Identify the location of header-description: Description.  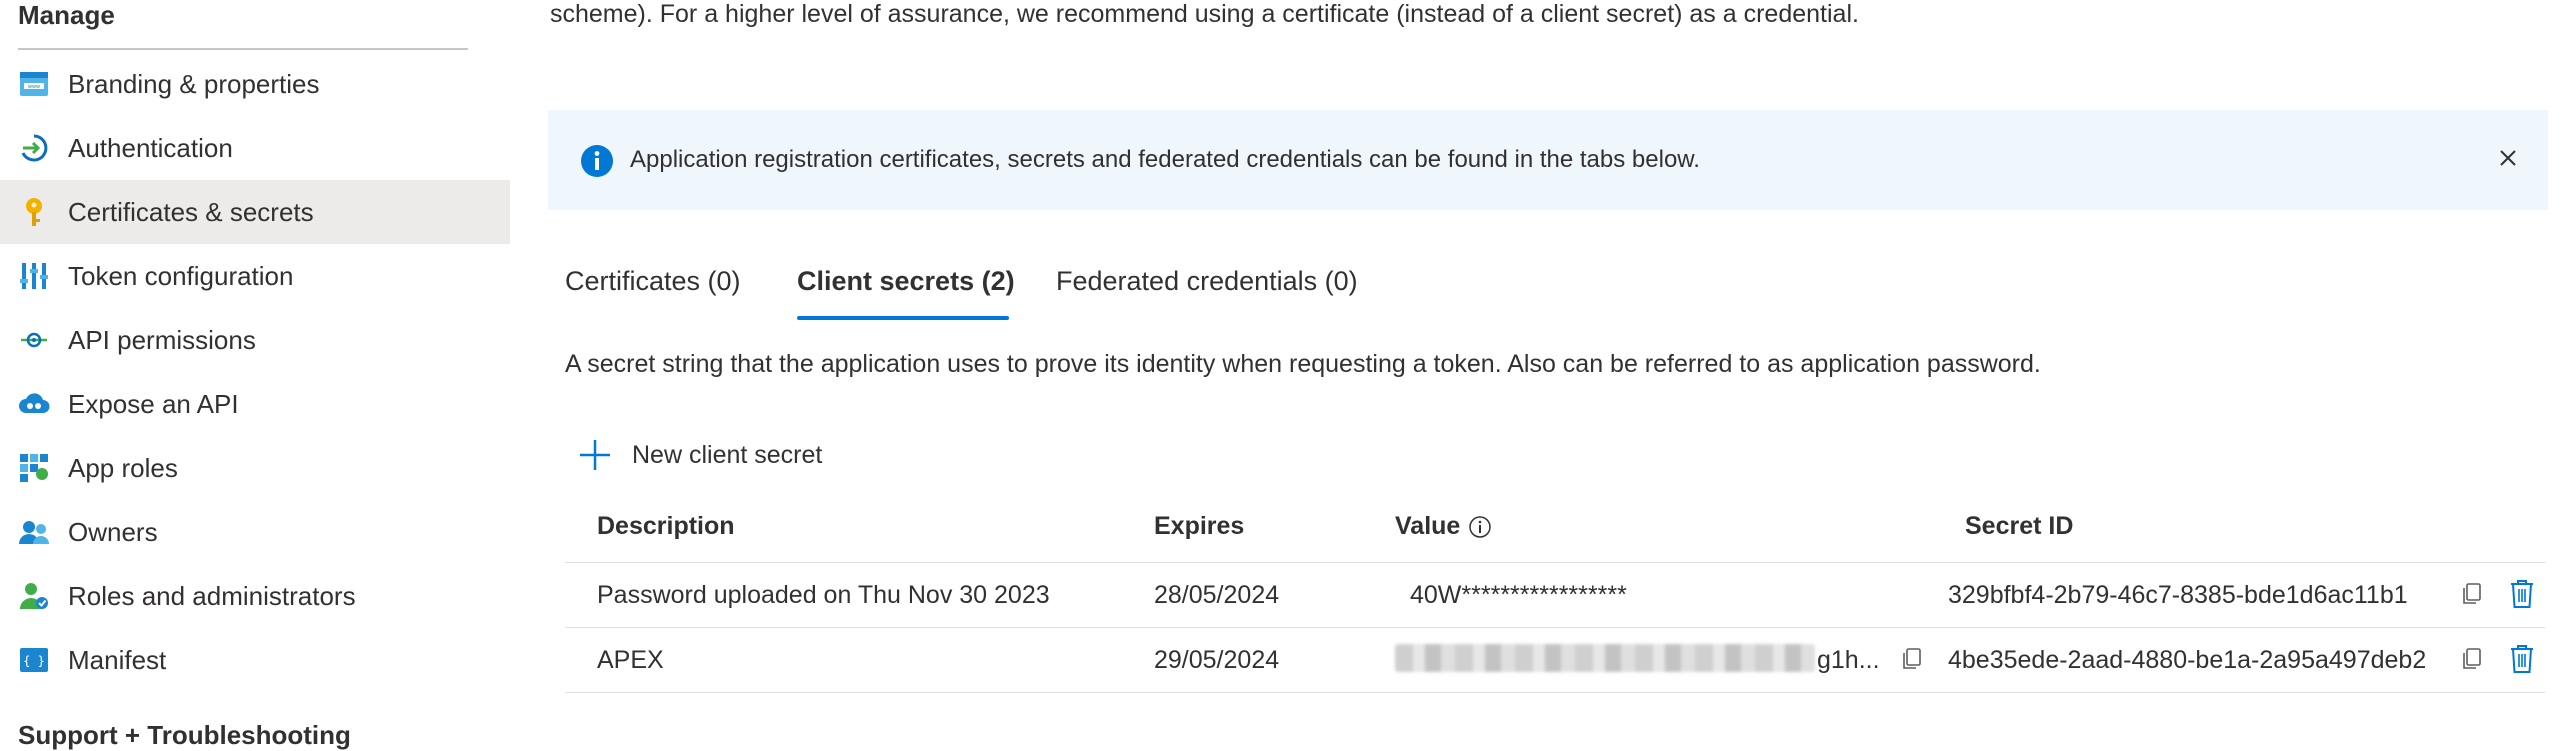
(666, 526).